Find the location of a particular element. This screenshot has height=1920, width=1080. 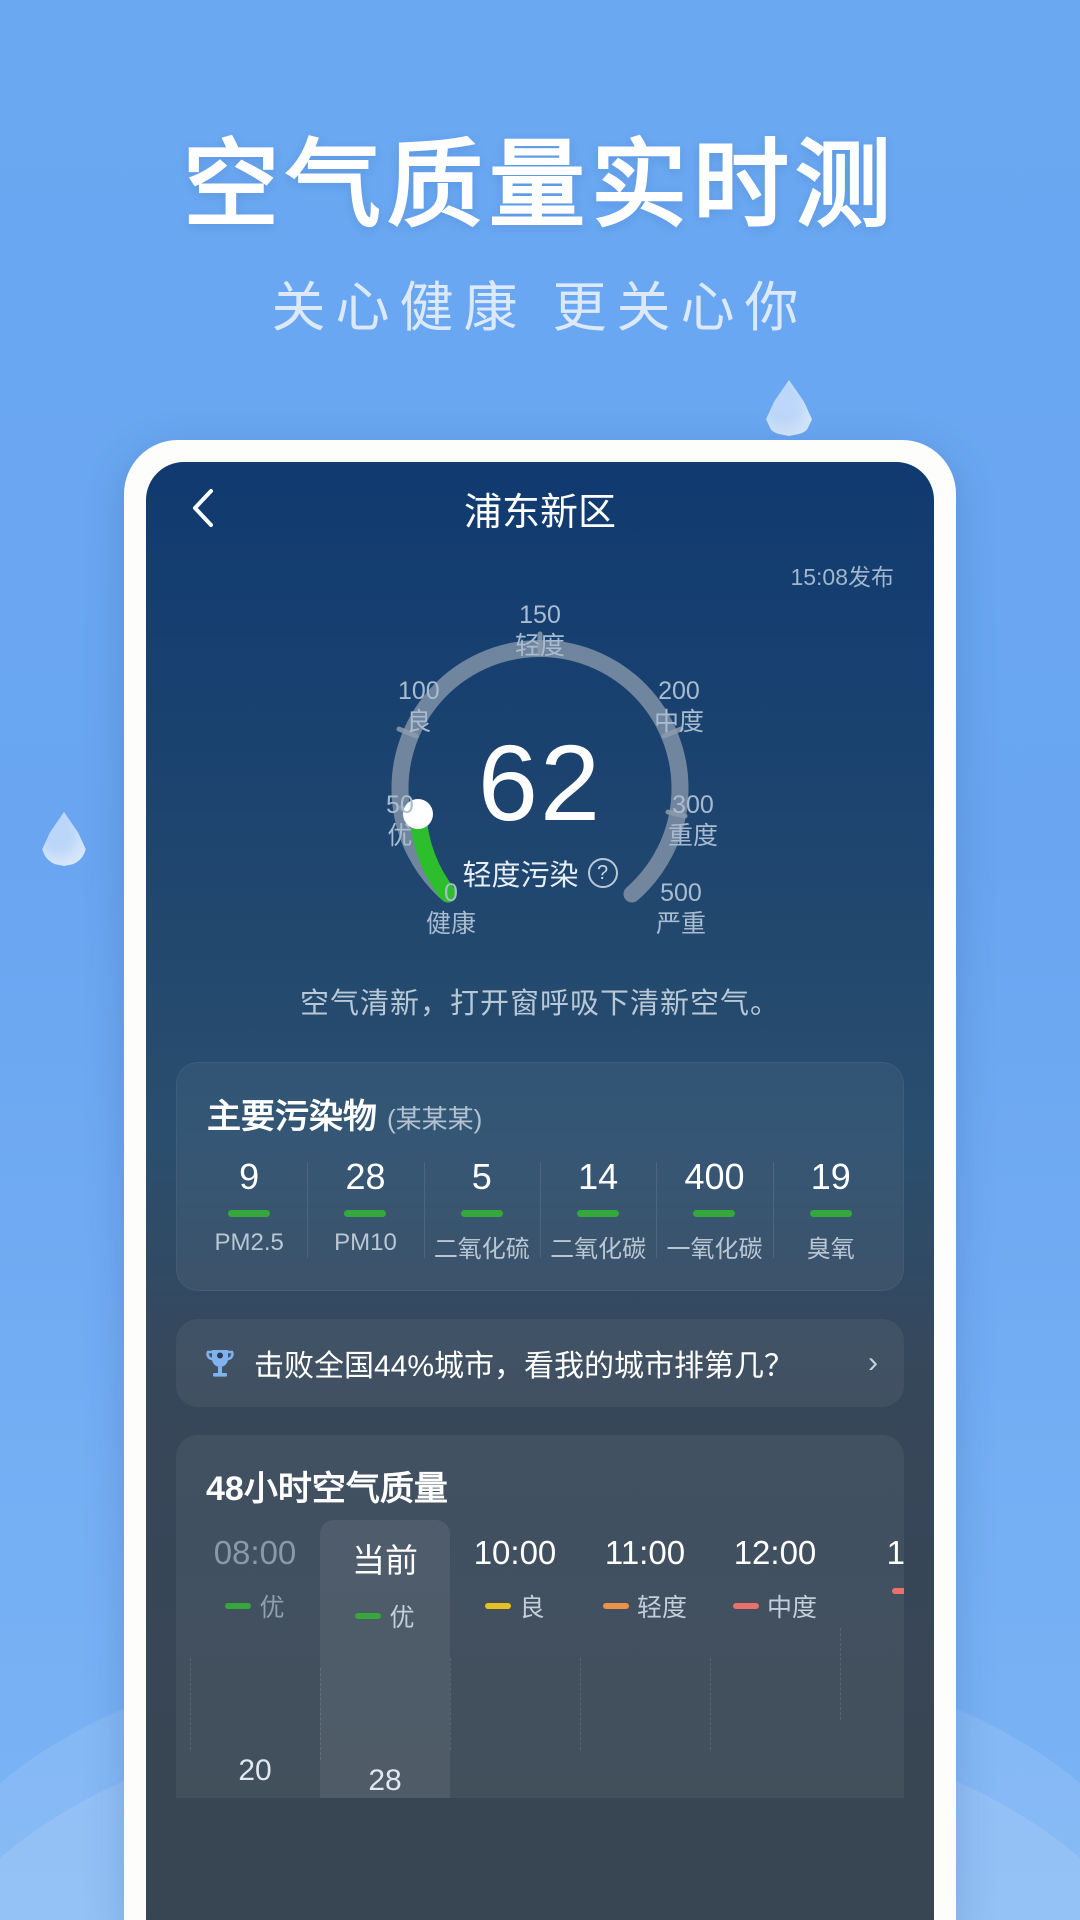

hour-quality is located at coordinates (872, 1591).